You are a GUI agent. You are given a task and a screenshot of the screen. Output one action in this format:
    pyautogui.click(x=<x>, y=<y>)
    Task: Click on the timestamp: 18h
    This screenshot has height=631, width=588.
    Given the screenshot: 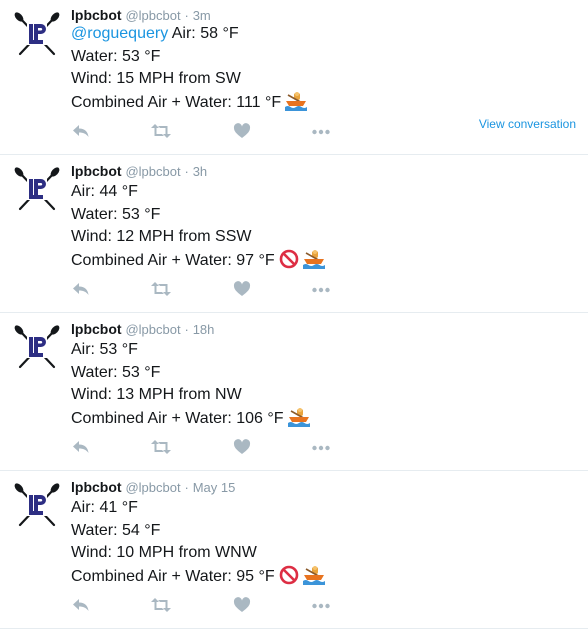 What is the action you would take?
    pyautogui.click(x=204, y=329)
    